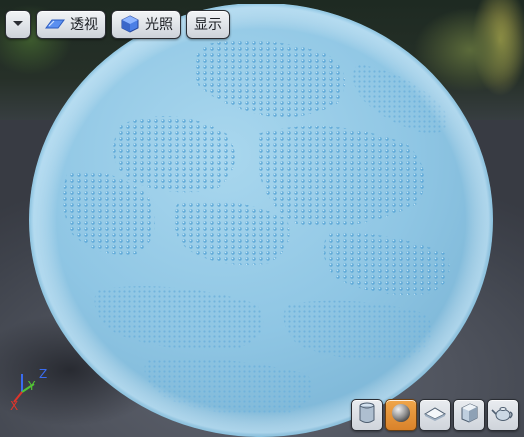 This screenshot has height=437, width=524. What do you see at coordinates (159, 25) in the screenshot?
I see `lighting-mode-label: 光照` at bounding box center [159, 25].